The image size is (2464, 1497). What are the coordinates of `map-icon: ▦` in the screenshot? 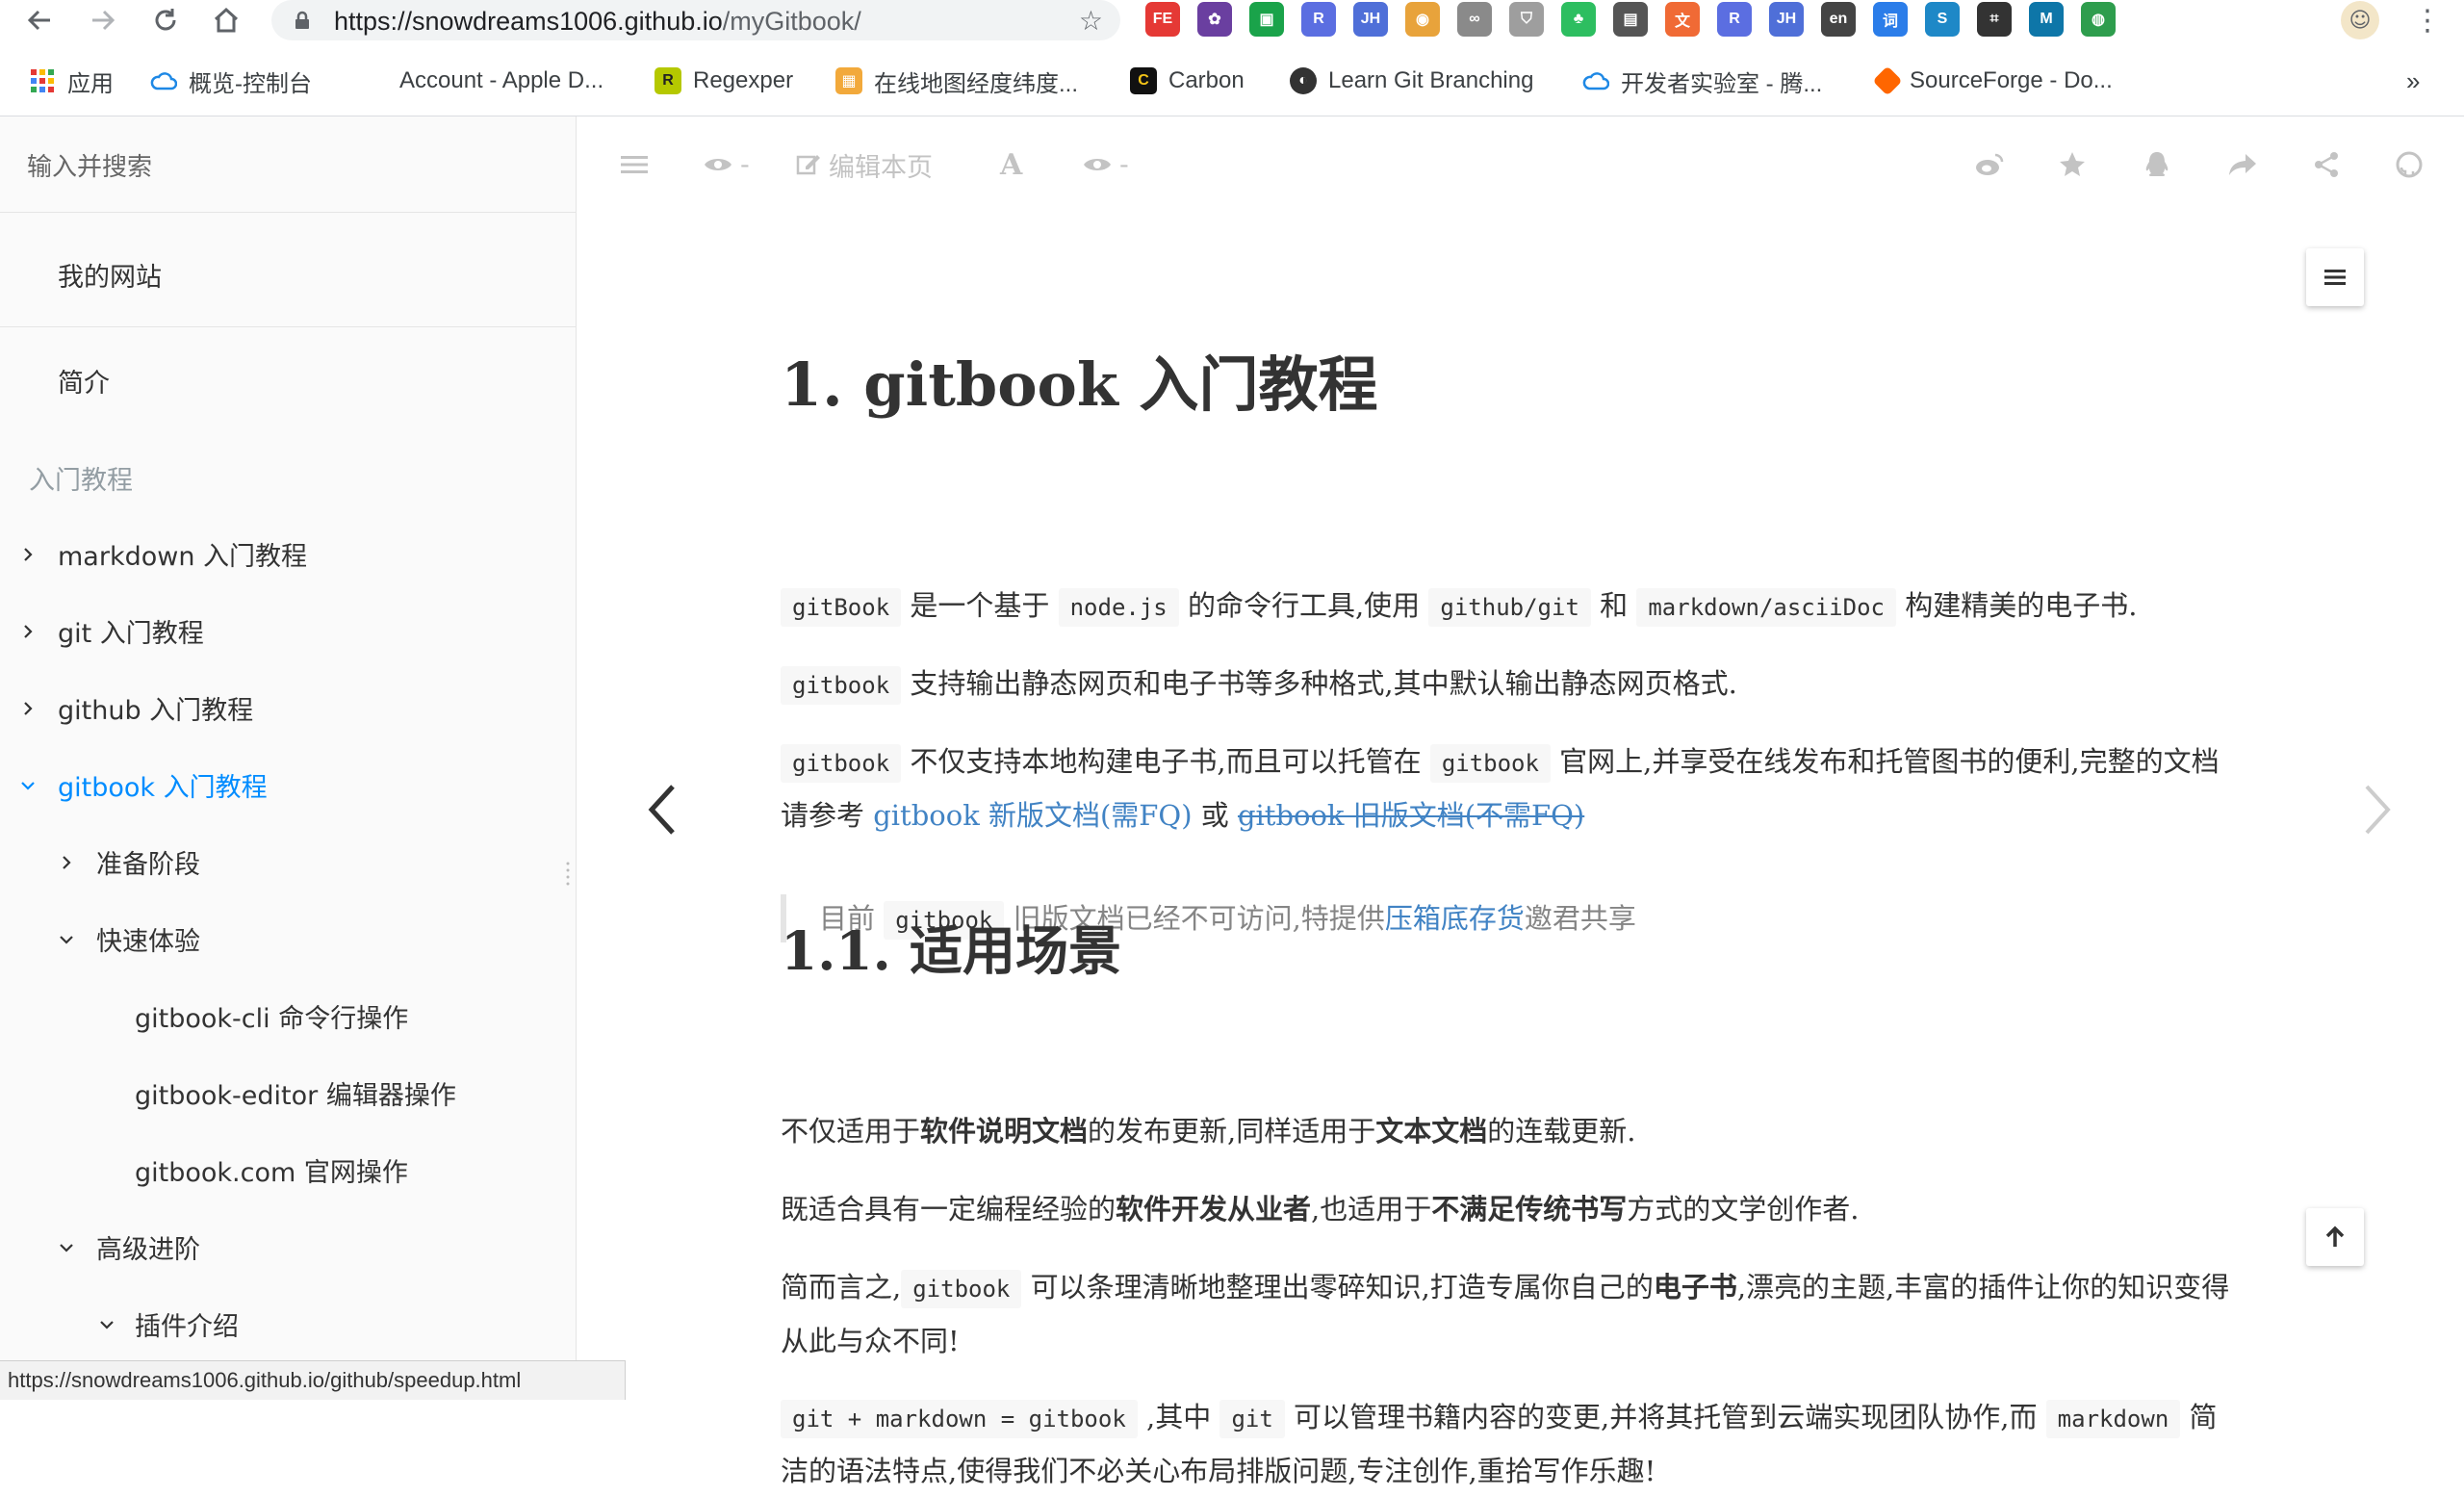 It's located at (848, 80).